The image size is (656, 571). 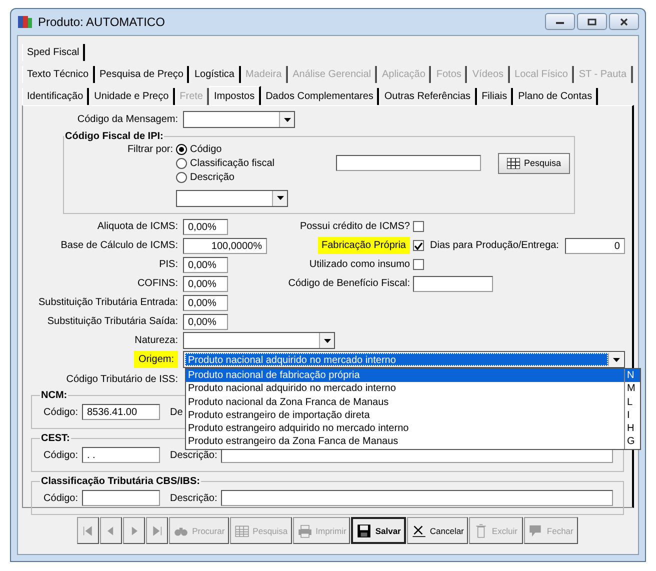 What do you see at coordinates (142, 74) in the screenshot?
I see `tab: Pesquisa de Preço` at bounding box center [142, 74].